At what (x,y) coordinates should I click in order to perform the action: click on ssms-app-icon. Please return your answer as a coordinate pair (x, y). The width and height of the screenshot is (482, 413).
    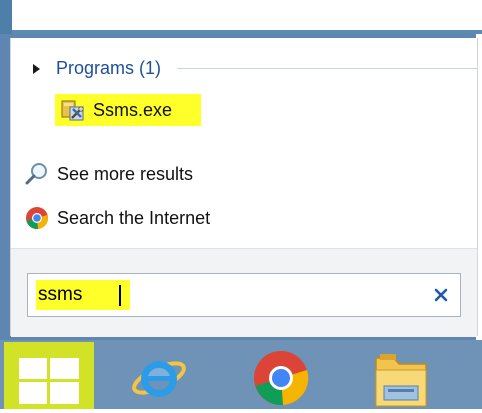
    Looking at the image, I should click on (74, 110).